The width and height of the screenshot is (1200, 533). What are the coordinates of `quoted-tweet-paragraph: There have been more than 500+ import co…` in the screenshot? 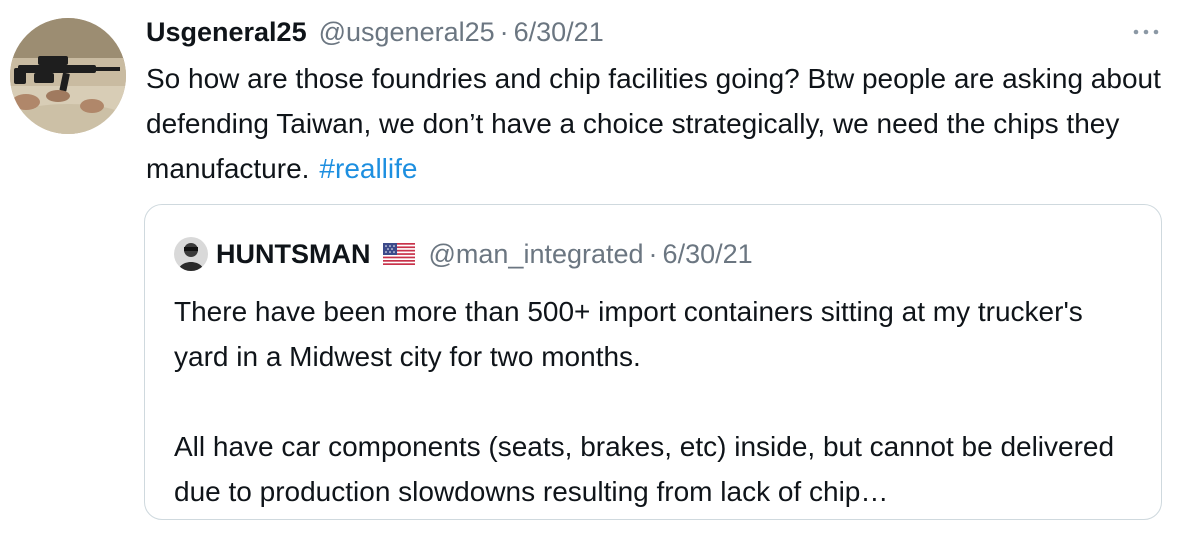 It's located at (628, 334).